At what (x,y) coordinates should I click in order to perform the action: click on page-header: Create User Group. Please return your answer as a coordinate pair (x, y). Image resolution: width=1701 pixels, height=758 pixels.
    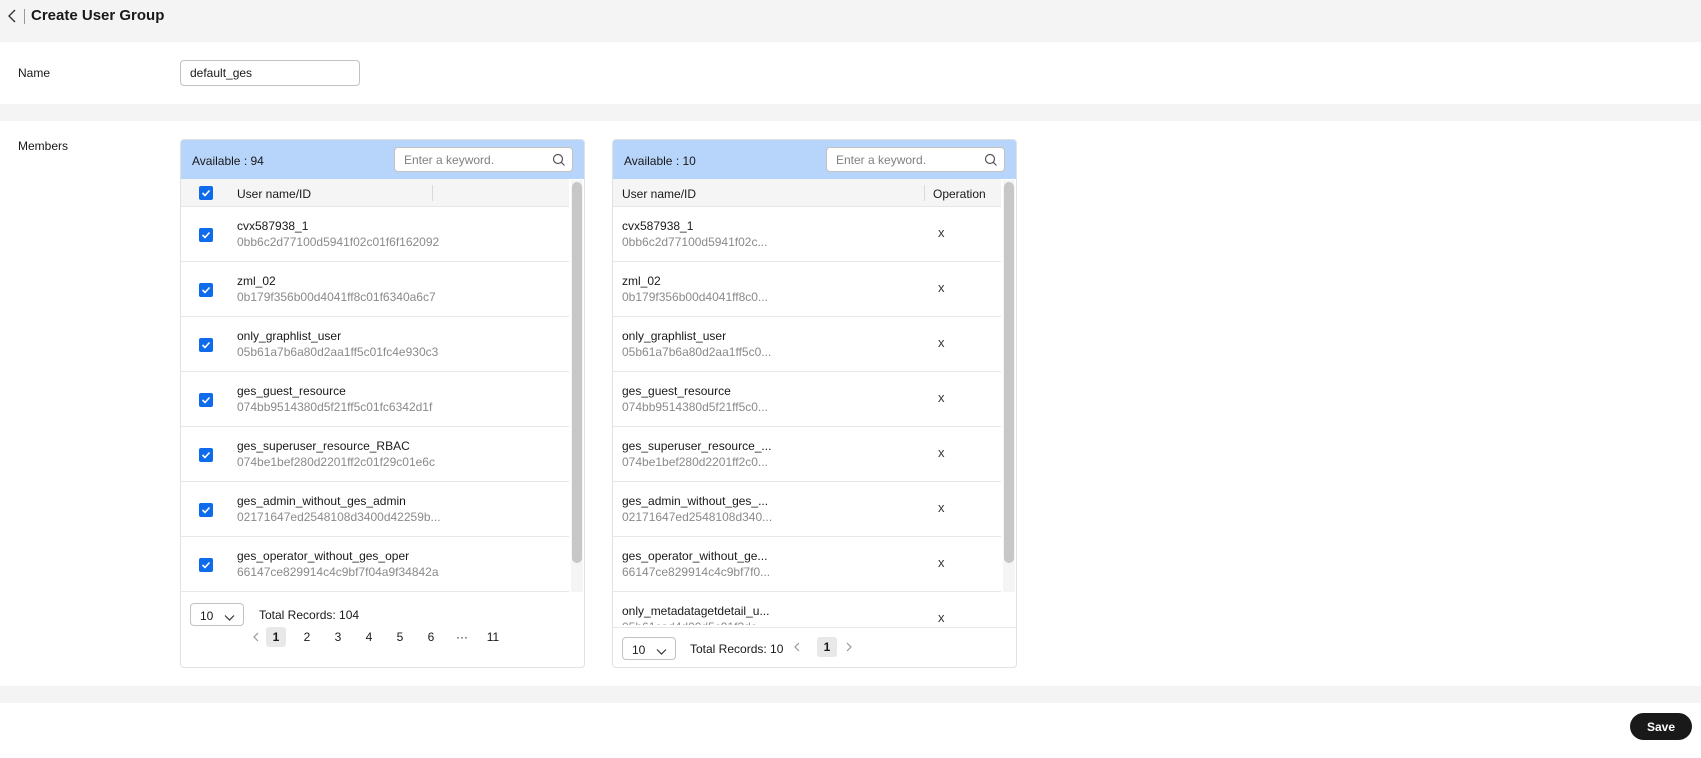
    Looking at the image, I should click on (850, 16).